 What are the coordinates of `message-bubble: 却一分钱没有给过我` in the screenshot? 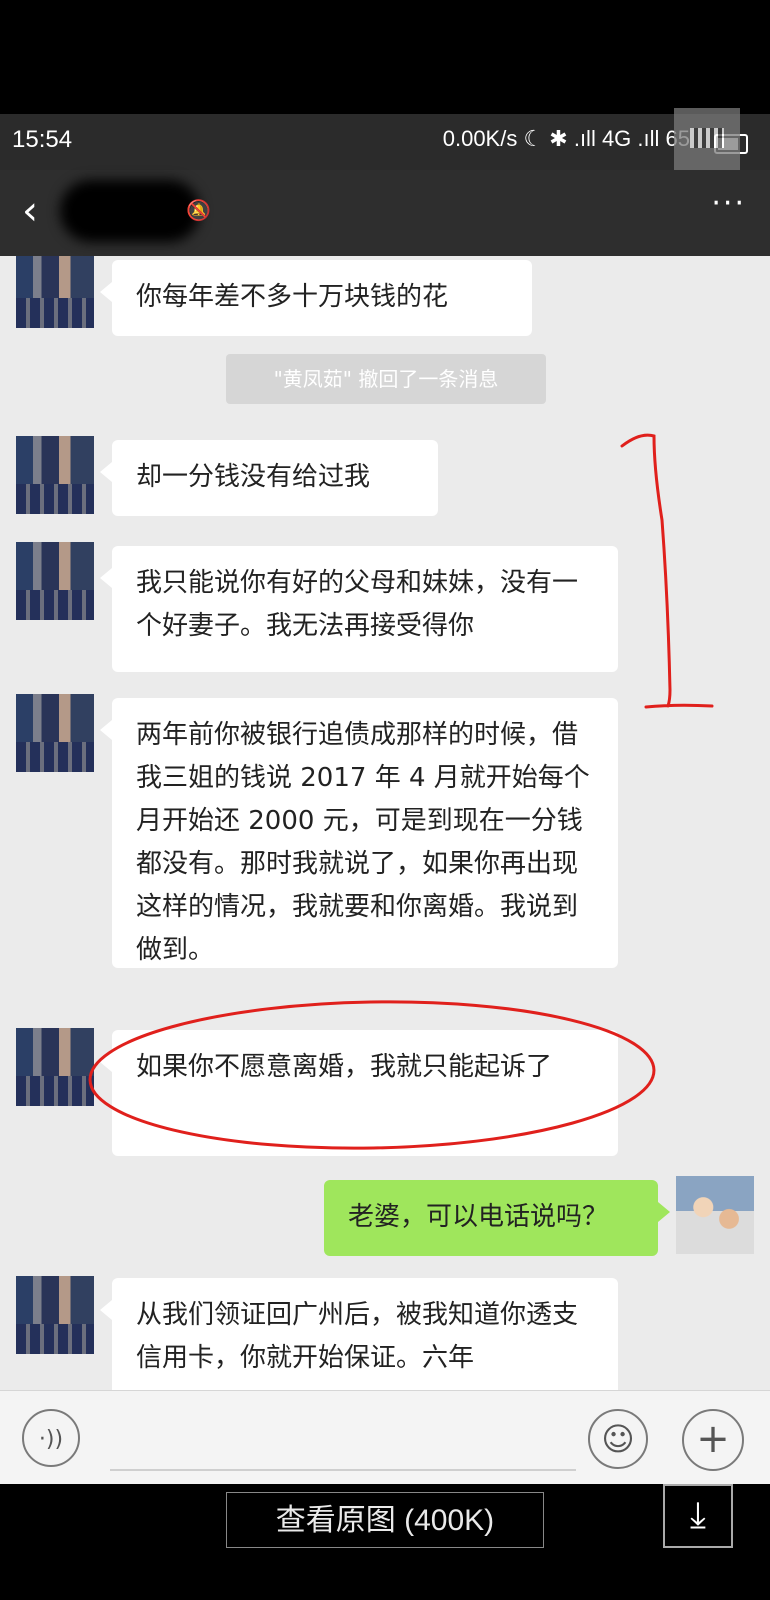 It's located at (269, 478).